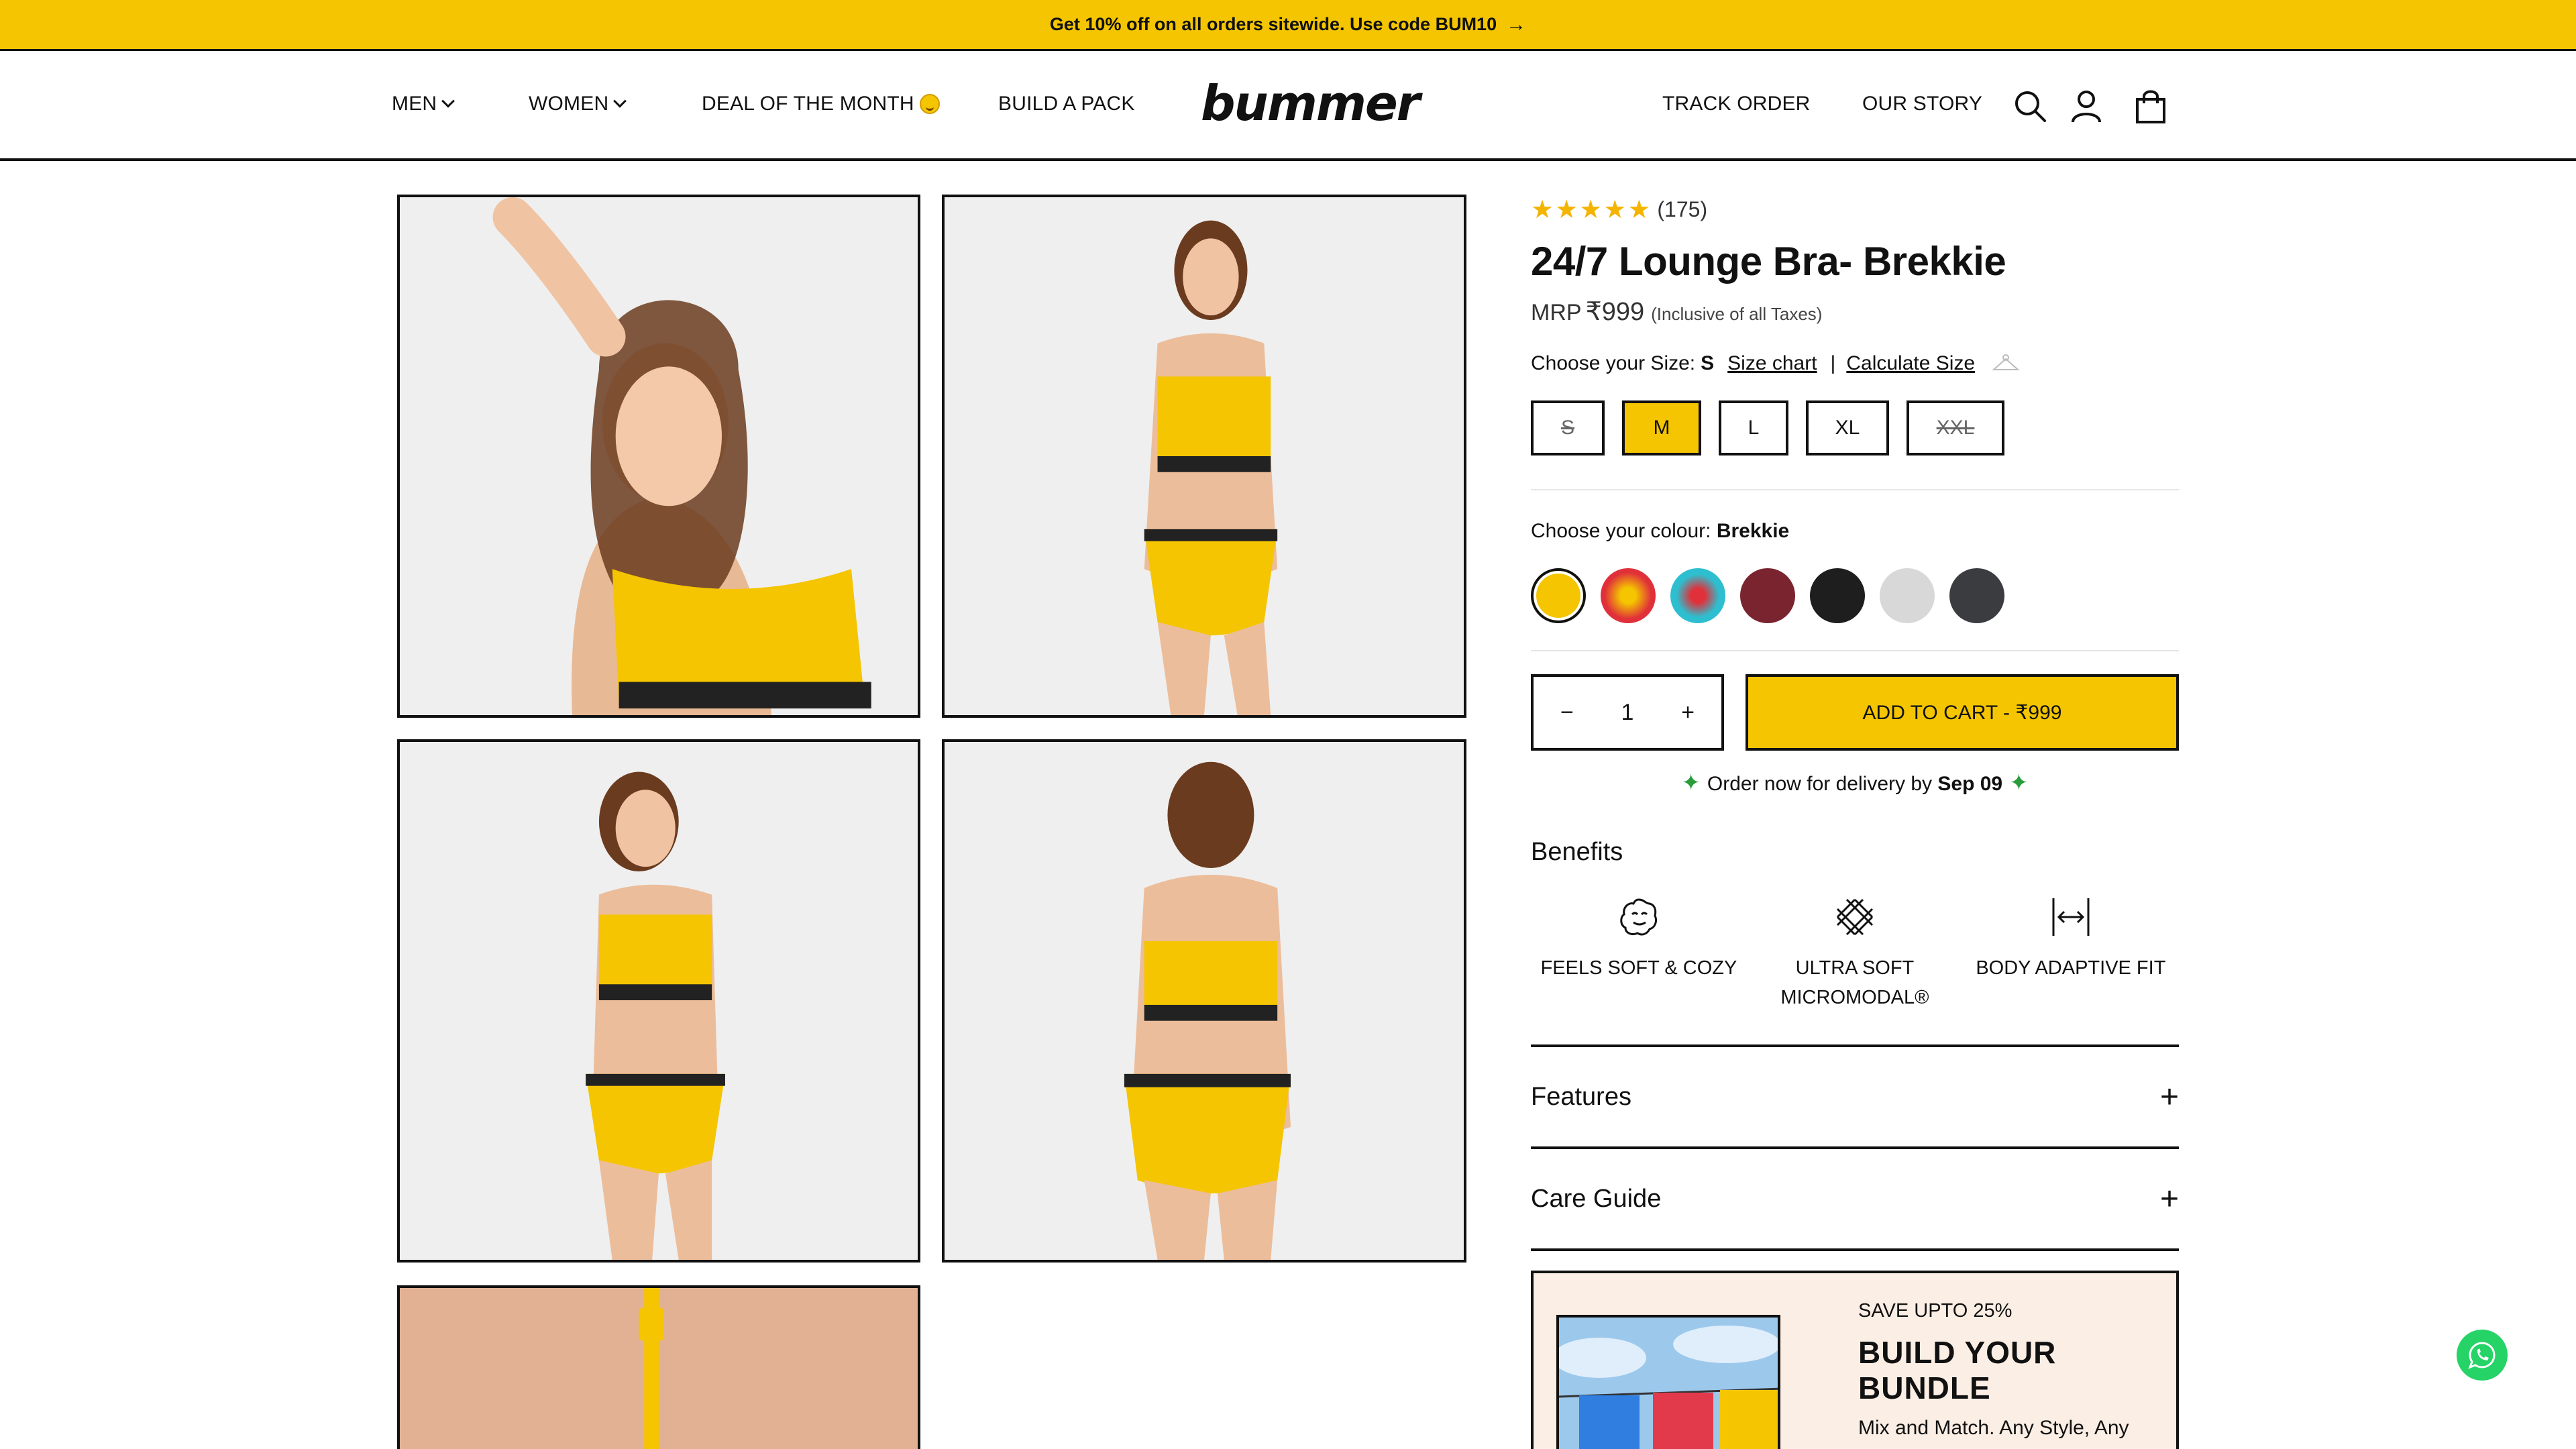 The image size is (2576, 1449). What do you see at coordinates (1955, 427) in the screenshot?
I see `size-option-xxl: XXL` at bounding box center [1955, 427].